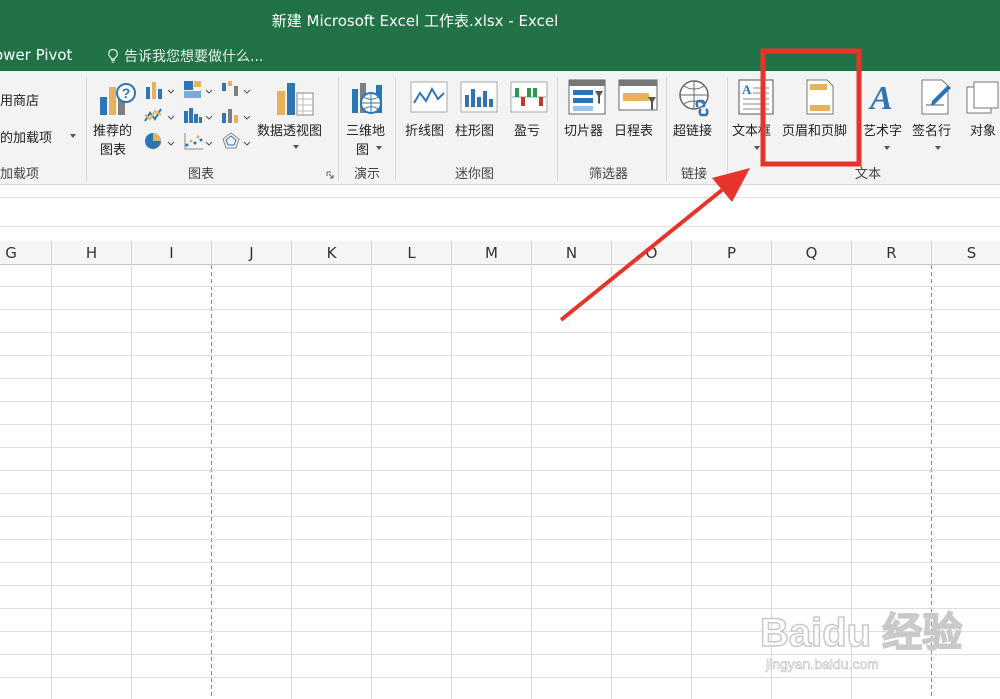  I want to click on textbox-button: 文本框, so click(751, 129).